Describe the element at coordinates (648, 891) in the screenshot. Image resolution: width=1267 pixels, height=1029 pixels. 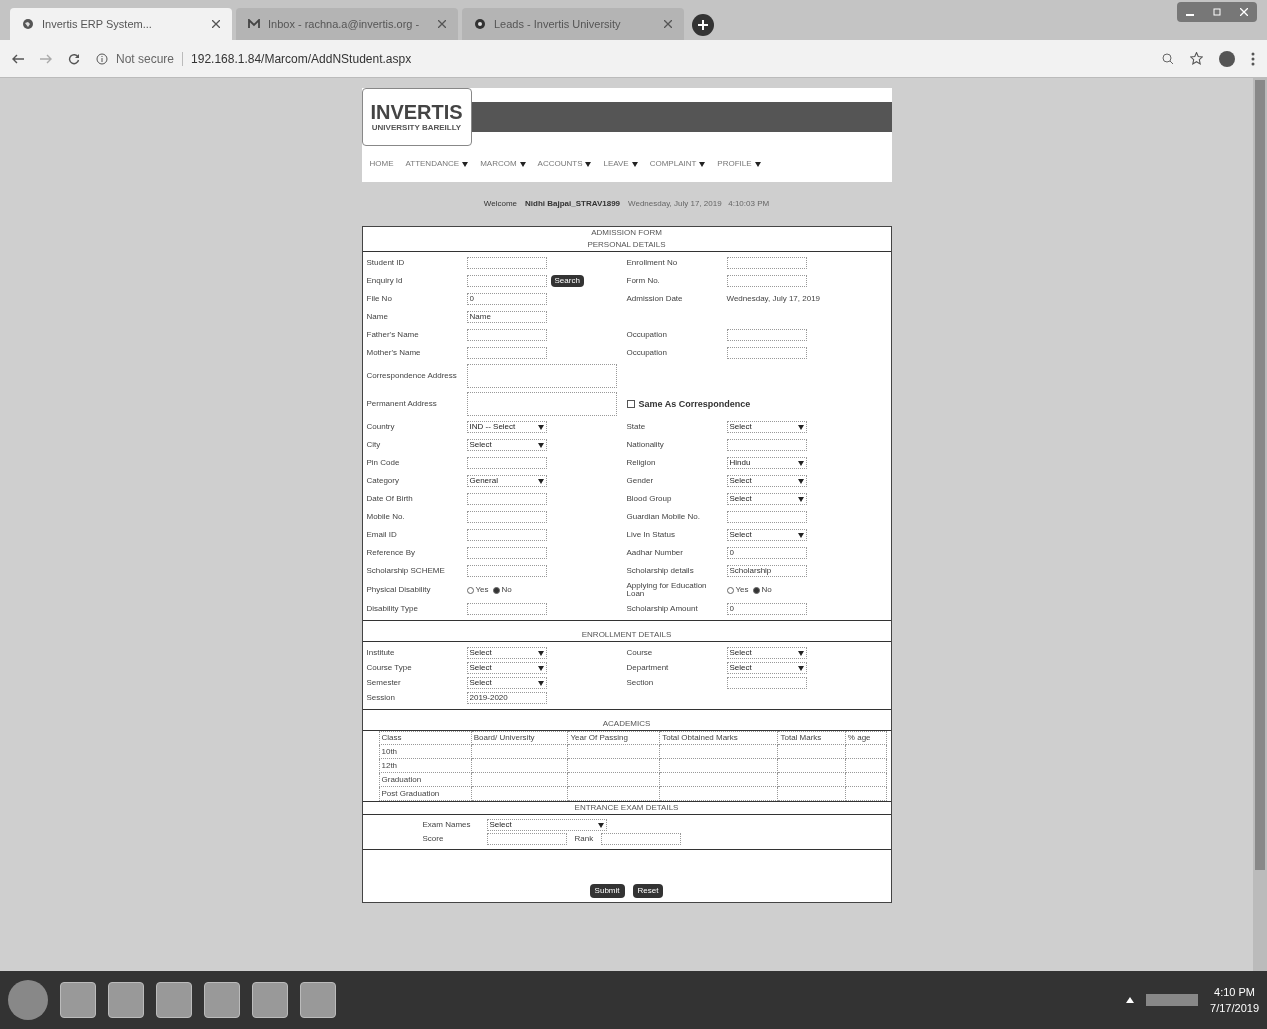
I see `form-button: Reset` at that location.